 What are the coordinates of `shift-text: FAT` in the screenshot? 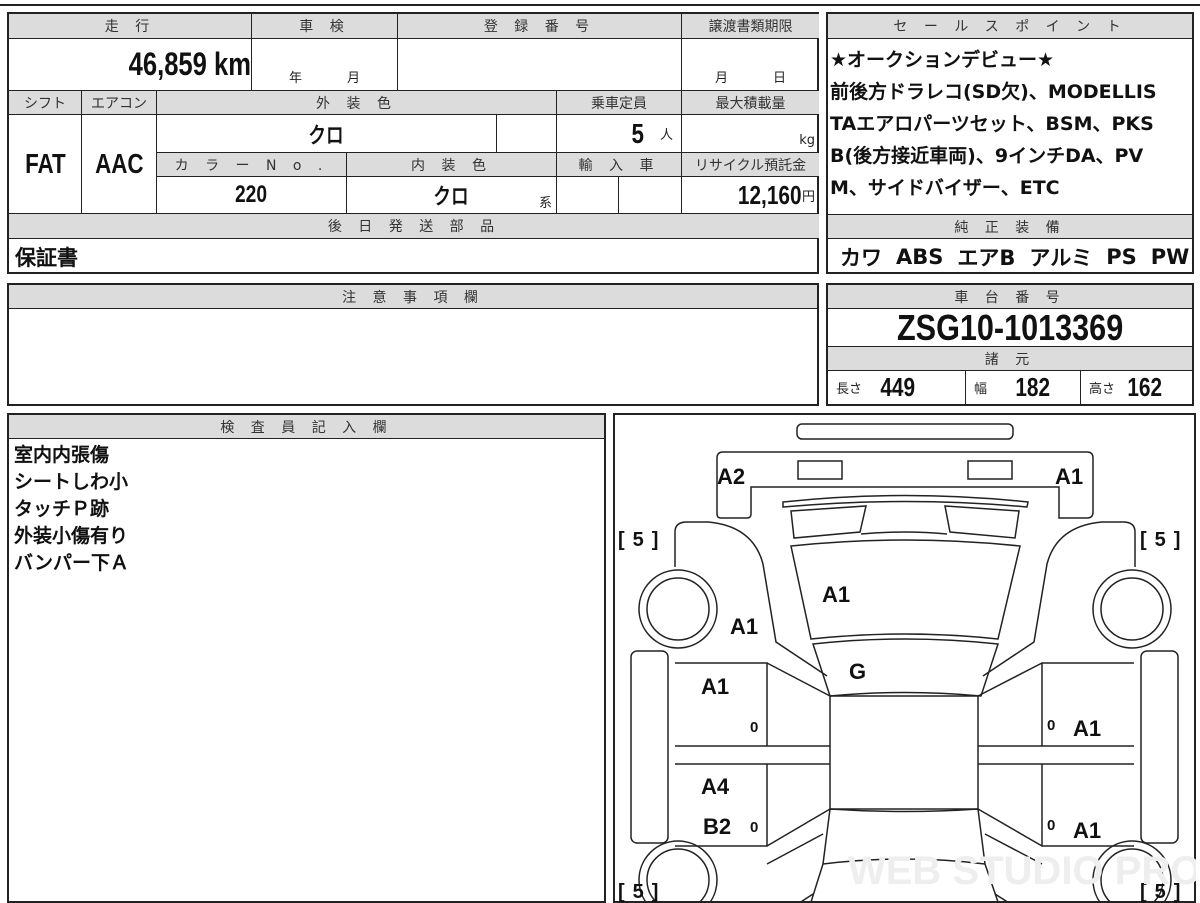 It's located at (45, 163).